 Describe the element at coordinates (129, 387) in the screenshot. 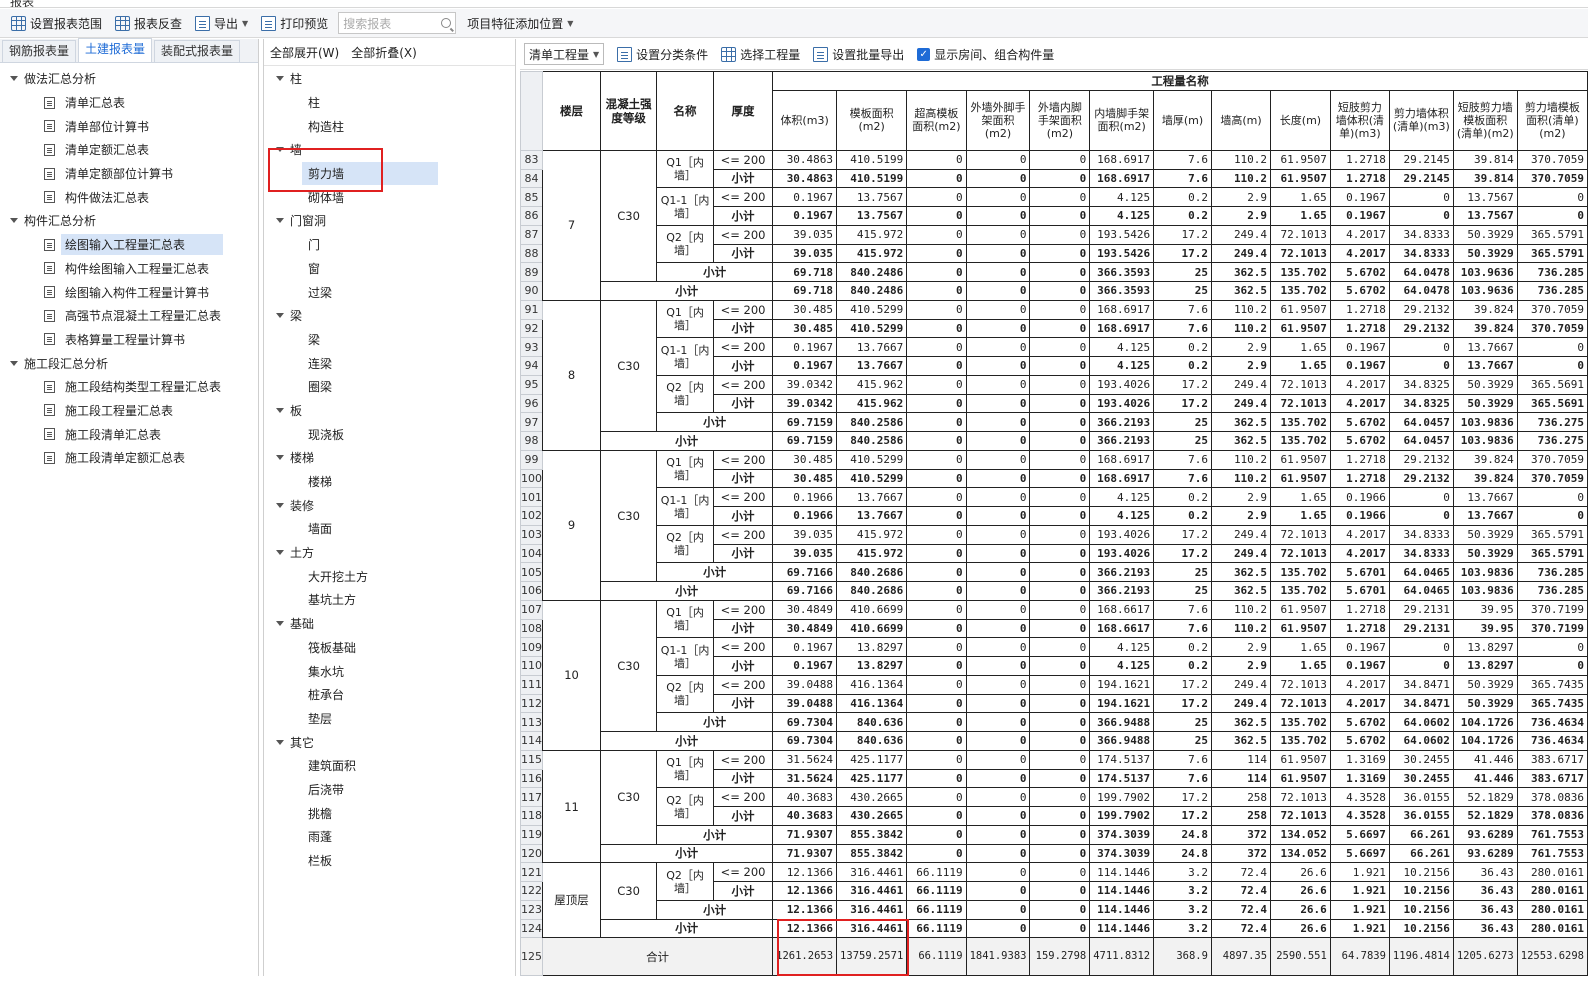

I see `report-item: 施工段结构类型工程量汇总表` at that location.